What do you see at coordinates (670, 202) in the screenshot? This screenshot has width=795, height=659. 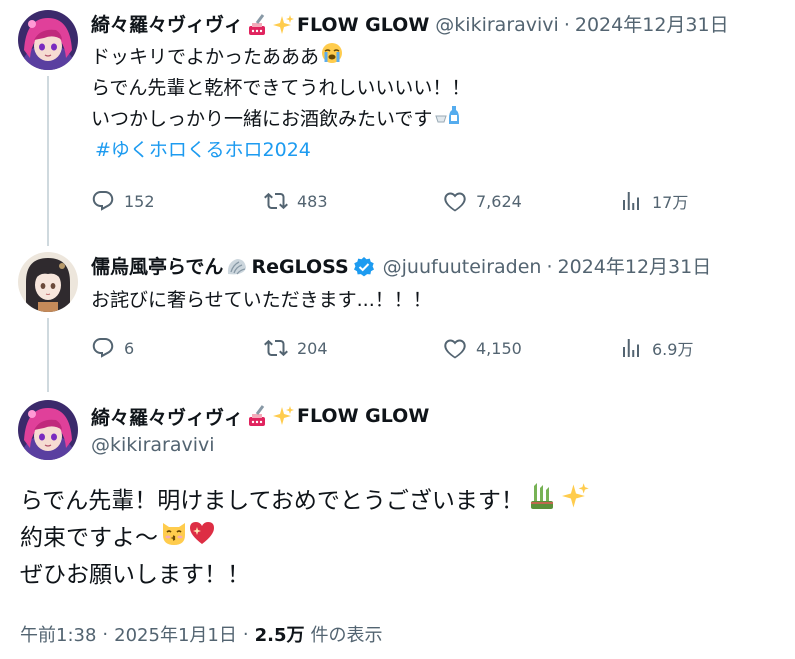 I see `views-count: 17万` at bounding box center [670, 202].